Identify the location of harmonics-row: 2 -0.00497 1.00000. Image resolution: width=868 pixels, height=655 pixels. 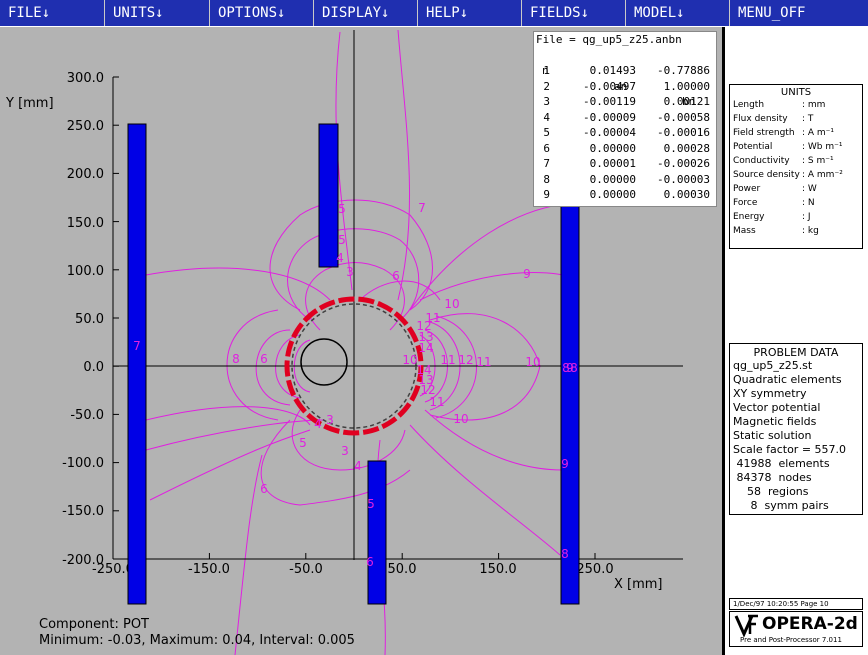
(625, 87).